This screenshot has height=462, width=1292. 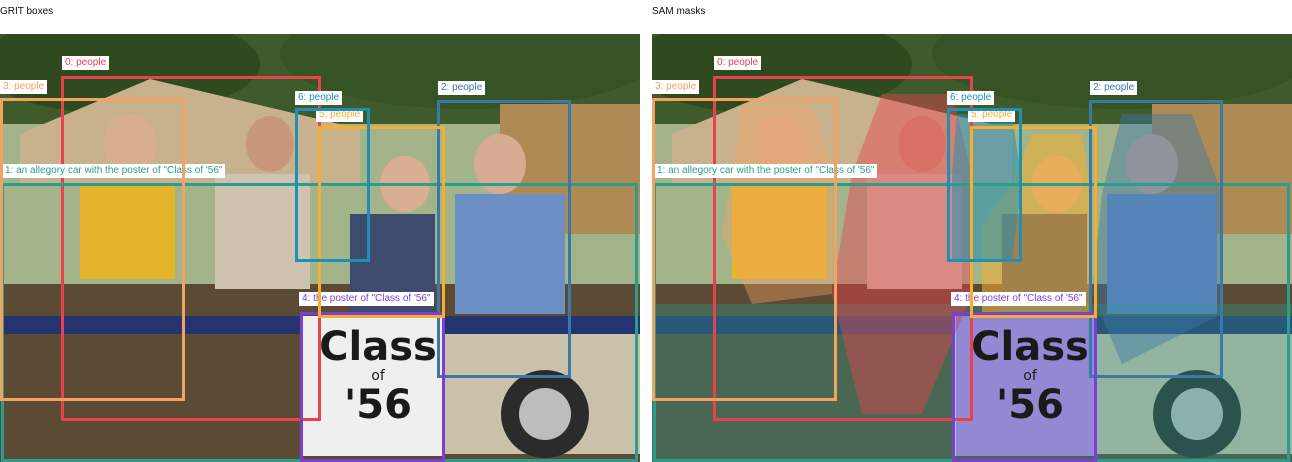 What do you see at coordinates (86, 63) in the screenshot?
I see `box-label-0: 0: people` at bounding box center [86, 63].